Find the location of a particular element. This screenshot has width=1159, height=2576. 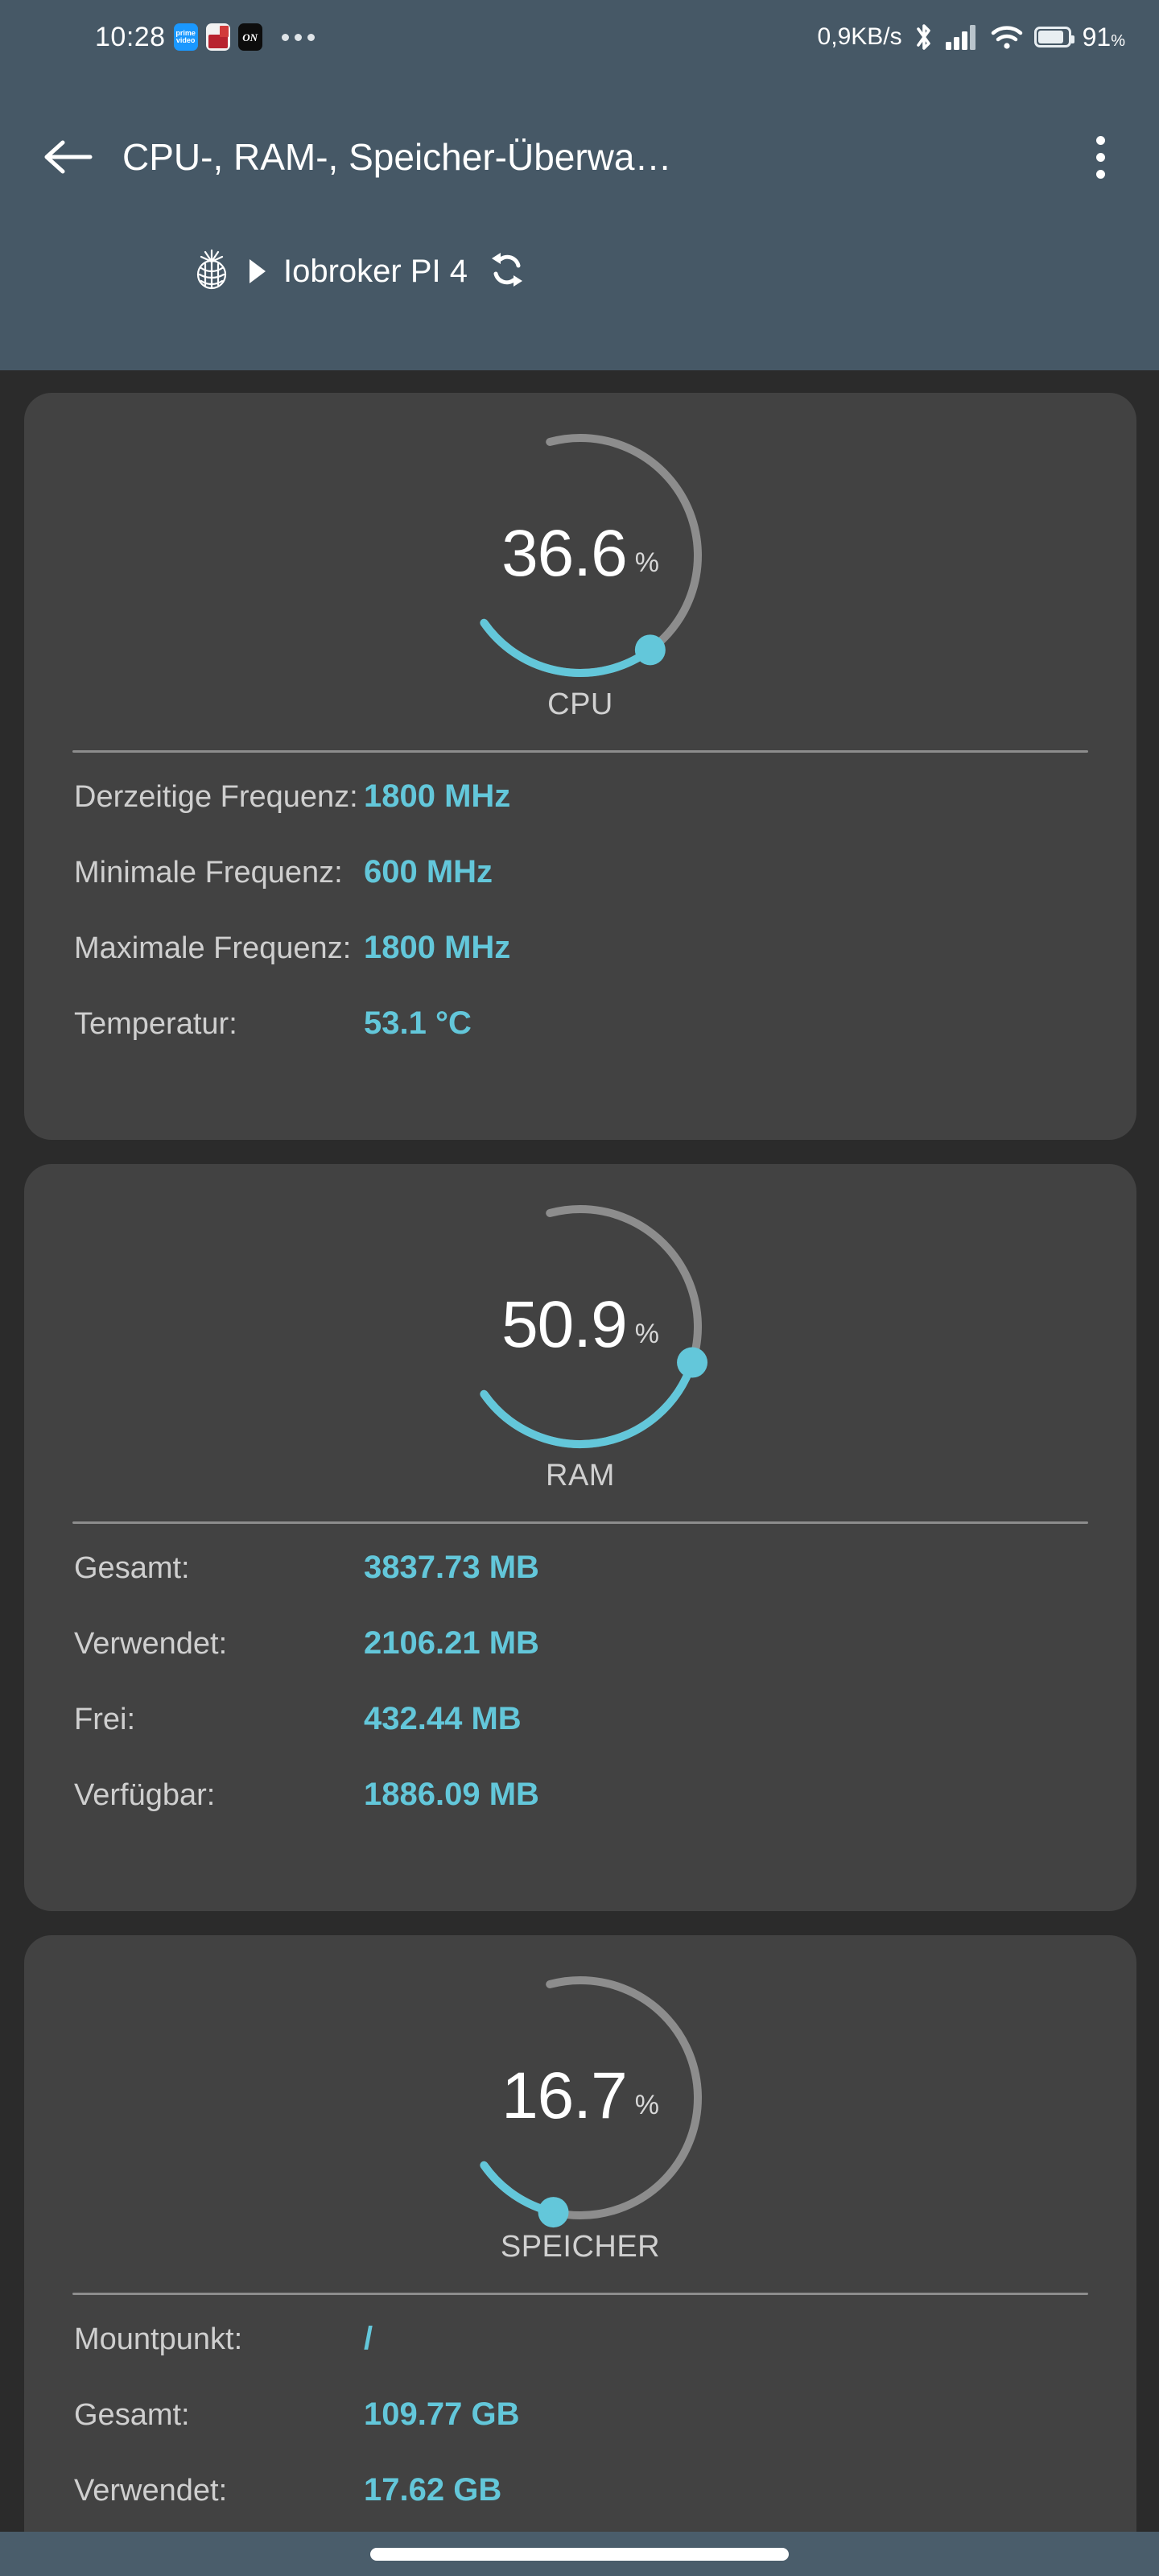

table-row: Maximale Frequenz: 1800 MHz is located at coordinates (580, 967).